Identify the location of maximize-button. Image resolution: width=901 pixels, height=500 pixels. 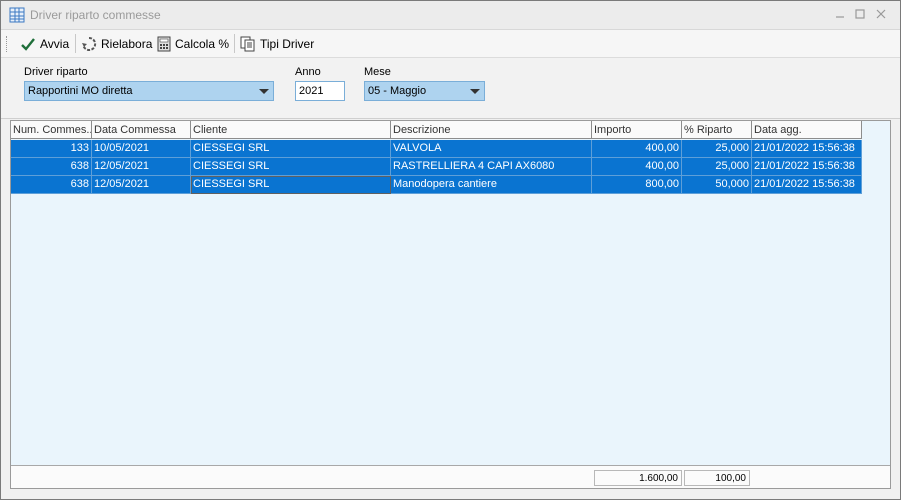
(860, 15).